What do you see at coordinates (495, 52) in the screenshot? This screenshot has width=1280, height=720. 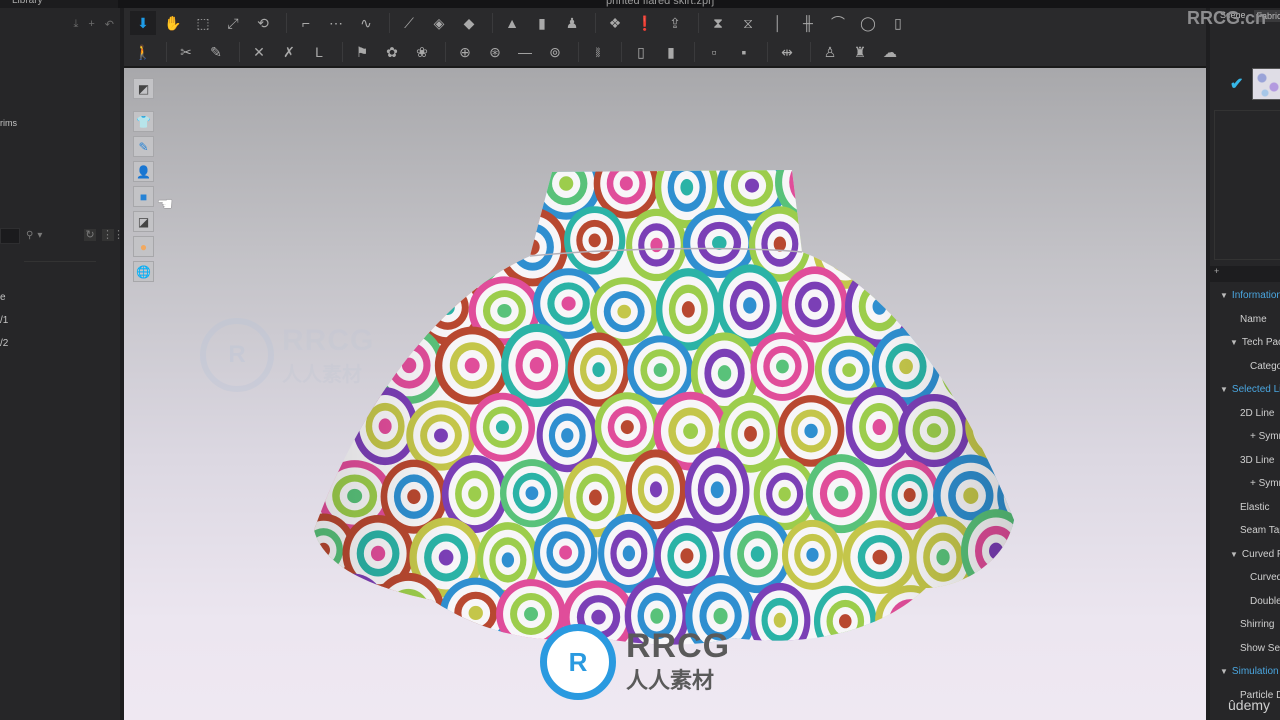 I see `button-tool-button: ⊛` at bounding box center [495, 52].